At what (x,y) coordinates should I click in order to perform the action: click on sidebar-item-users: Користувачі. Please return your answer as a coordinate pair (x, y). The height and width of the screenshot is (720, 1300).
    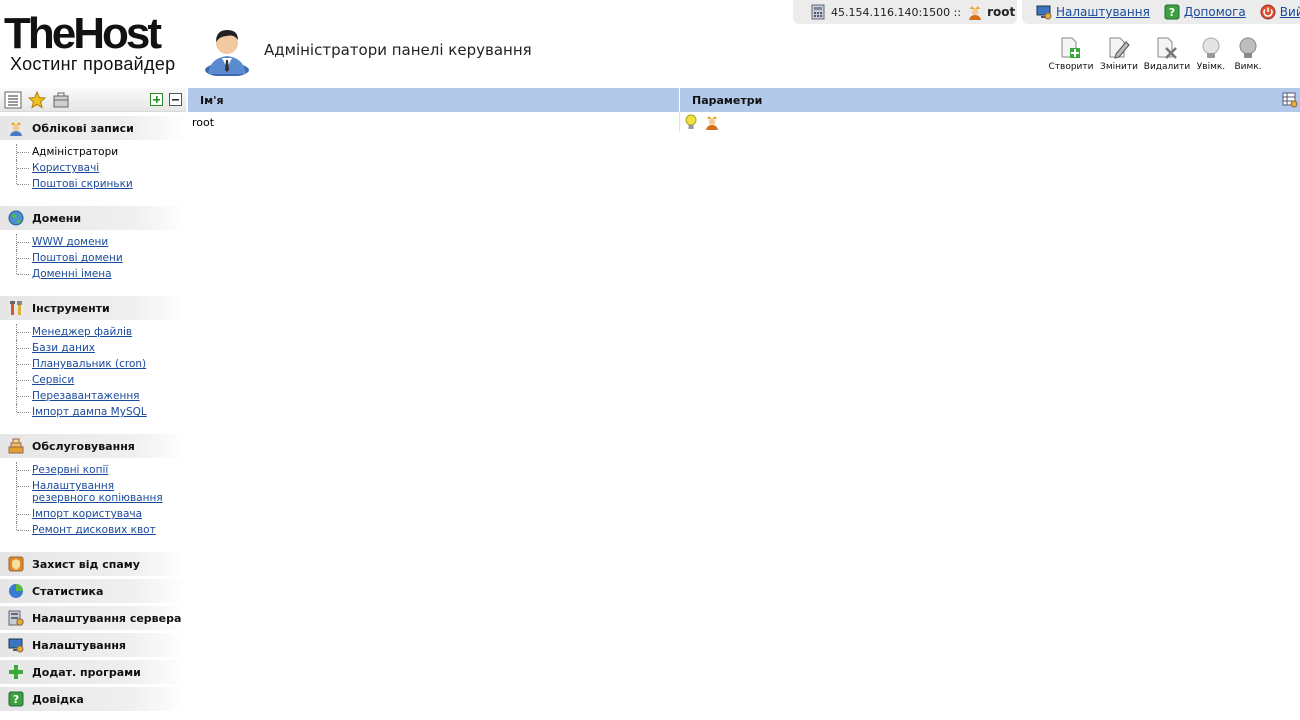
    Looking at the image, I should click on (101, 168).